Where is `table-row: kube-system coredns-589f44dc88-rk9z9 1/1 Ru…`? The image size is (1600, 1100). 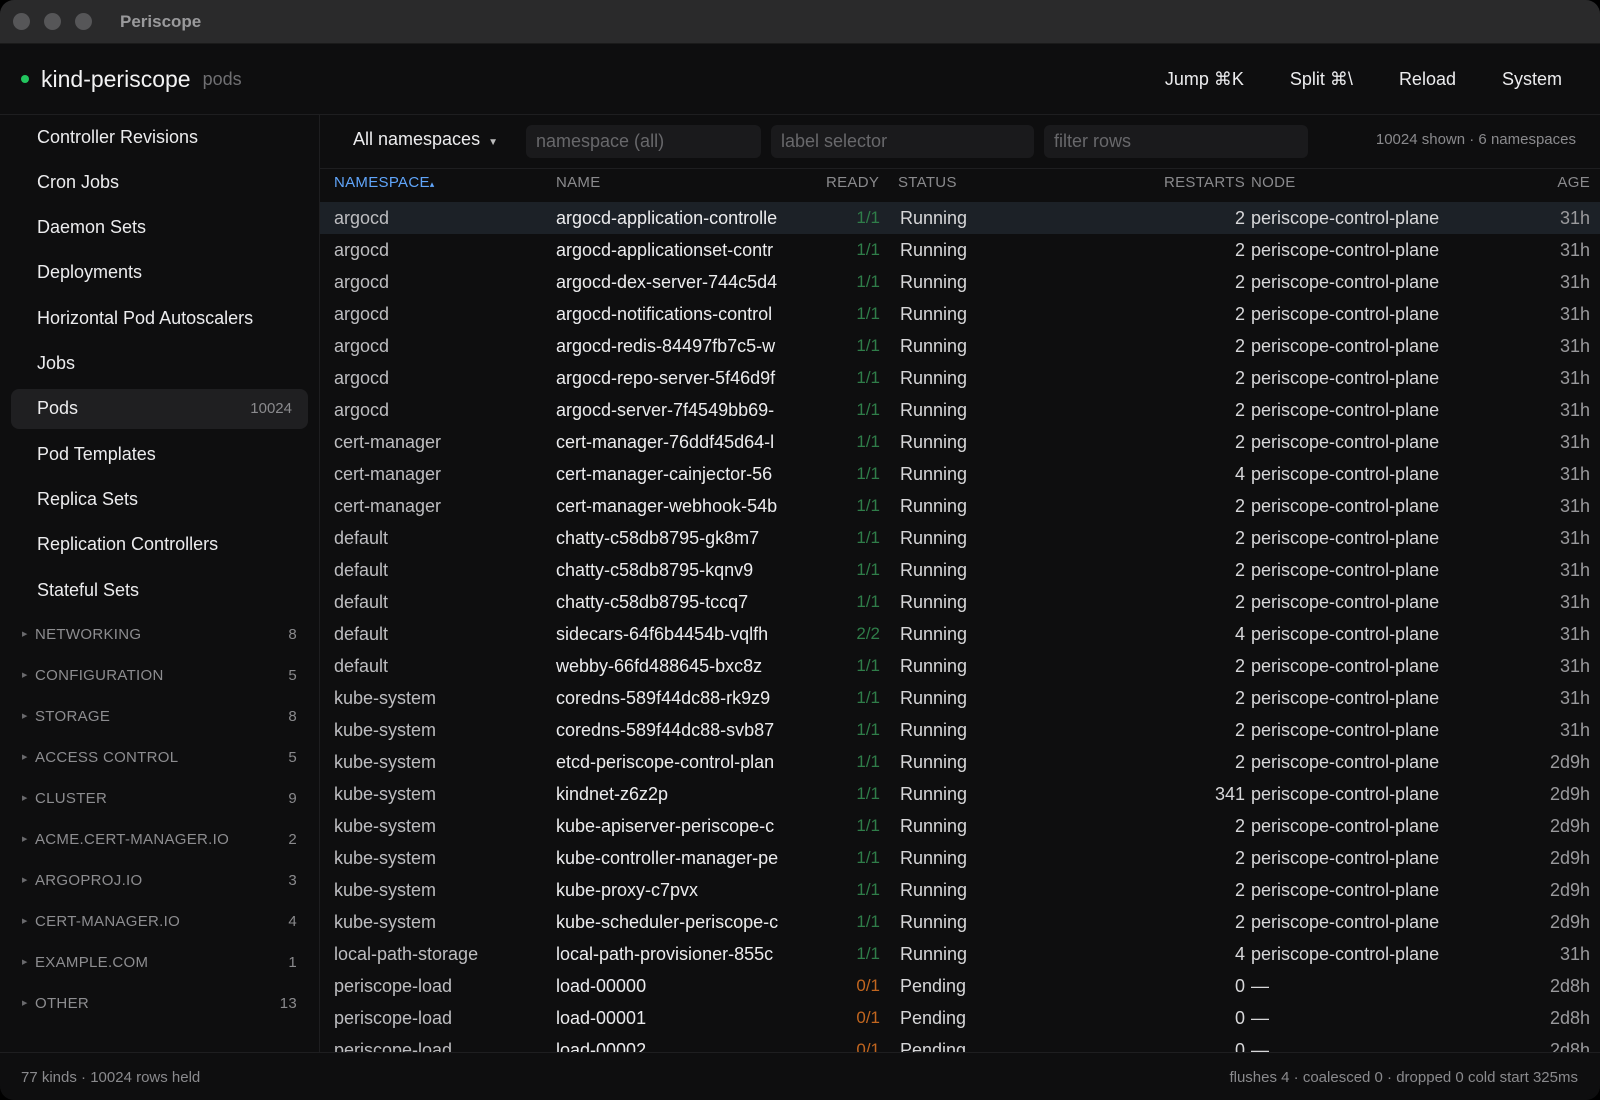
table-row: kube-system coredns-589f44dc88-rk9z9 1/1 Ru… is located at coordinates (960, 698).